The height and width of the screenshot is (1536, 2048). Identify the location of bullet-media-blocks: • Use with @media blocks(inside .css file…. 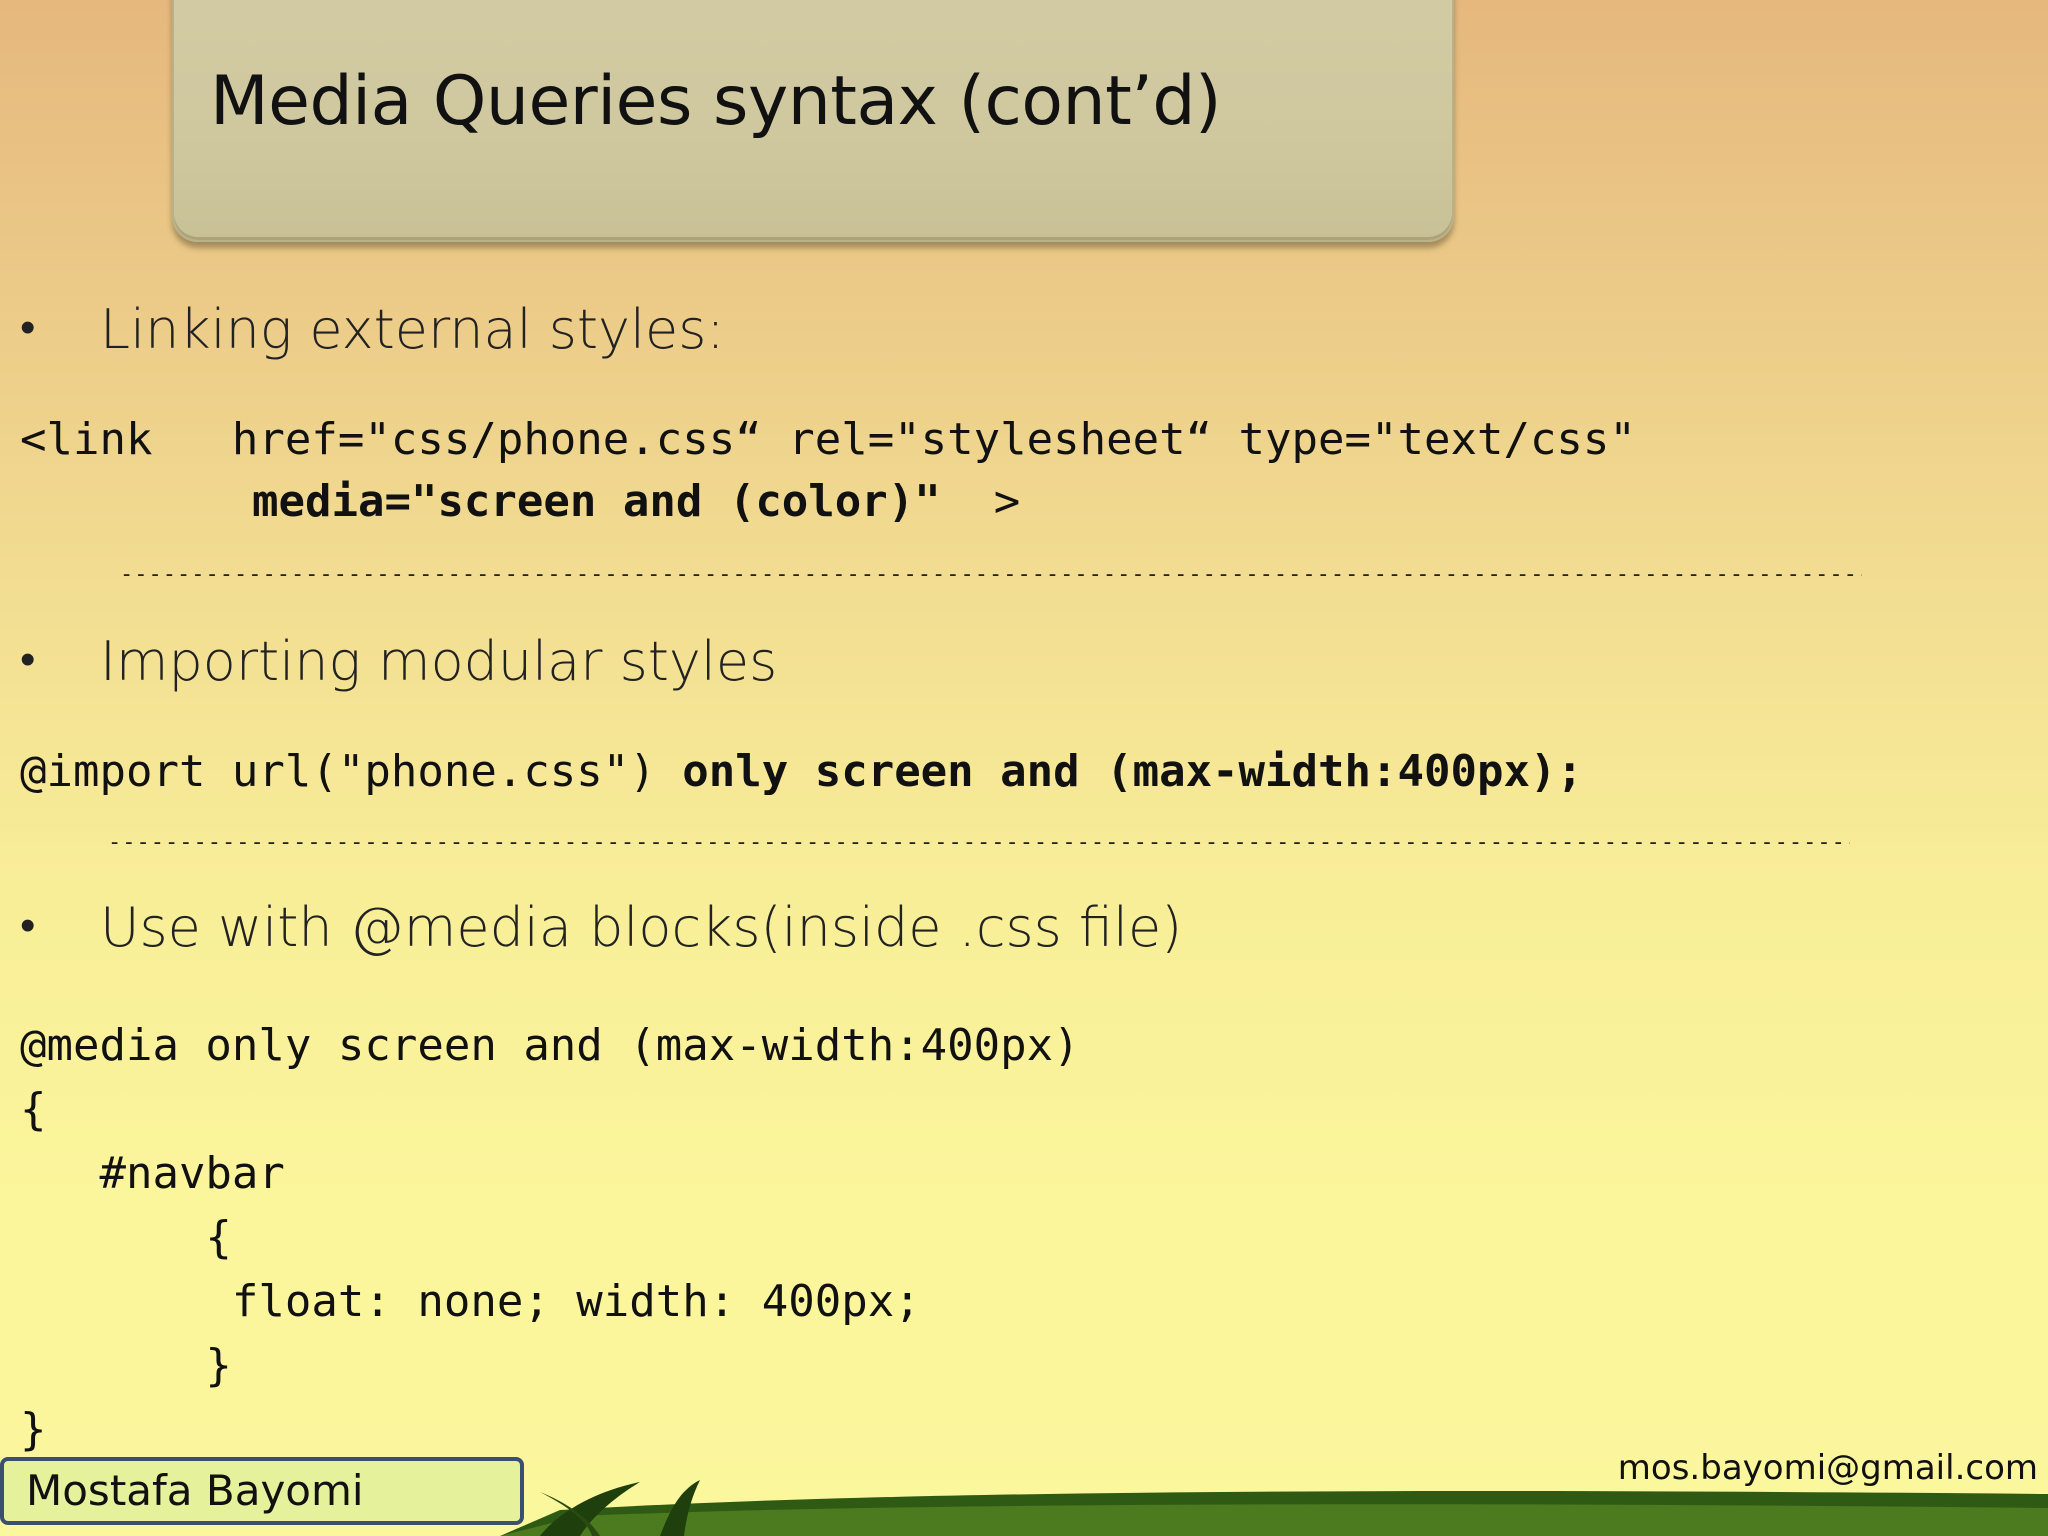
(601, 927).